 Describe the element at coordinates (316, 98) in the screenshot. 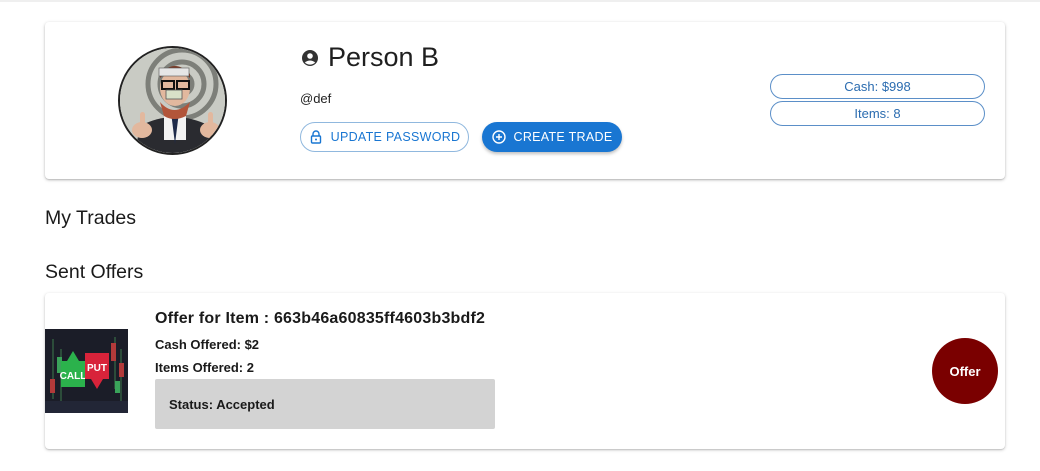

I see `profile-handle: @def` at that location.